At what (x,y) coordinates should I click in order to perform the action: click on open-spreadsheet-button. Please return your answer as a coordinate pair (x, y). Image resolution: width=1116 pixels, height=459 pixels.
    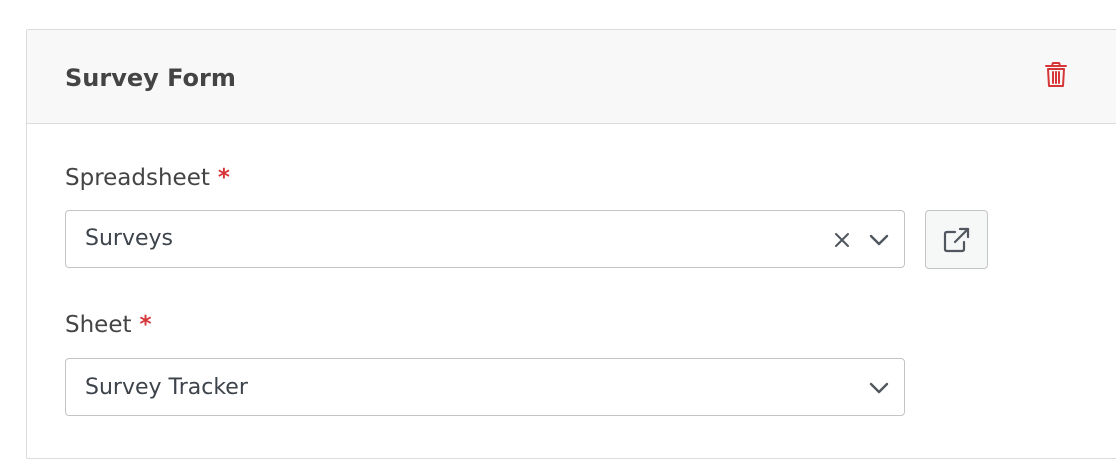
    Looking at the image, I should click on (956, 239).